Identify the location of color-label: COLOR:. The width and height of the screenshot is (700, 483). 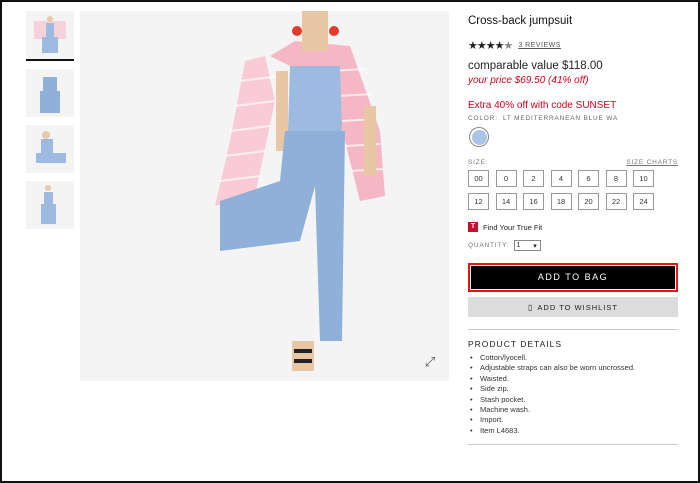
(483, 118).